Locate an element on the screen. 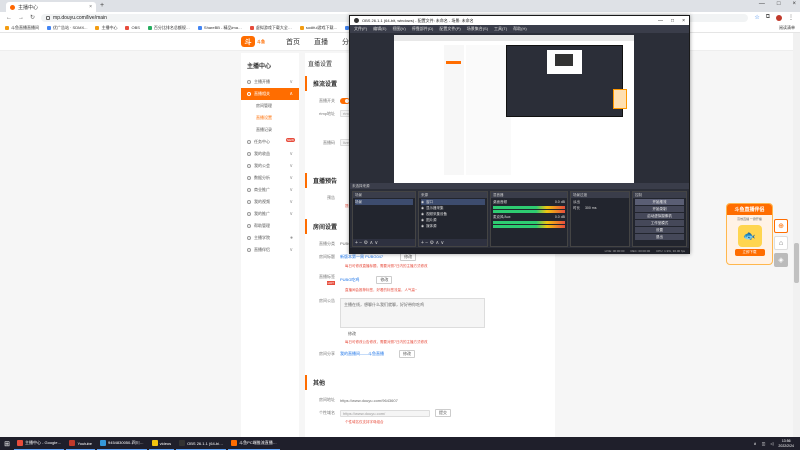  taskbar-app: Youtube is located at coordinates (80, 443).